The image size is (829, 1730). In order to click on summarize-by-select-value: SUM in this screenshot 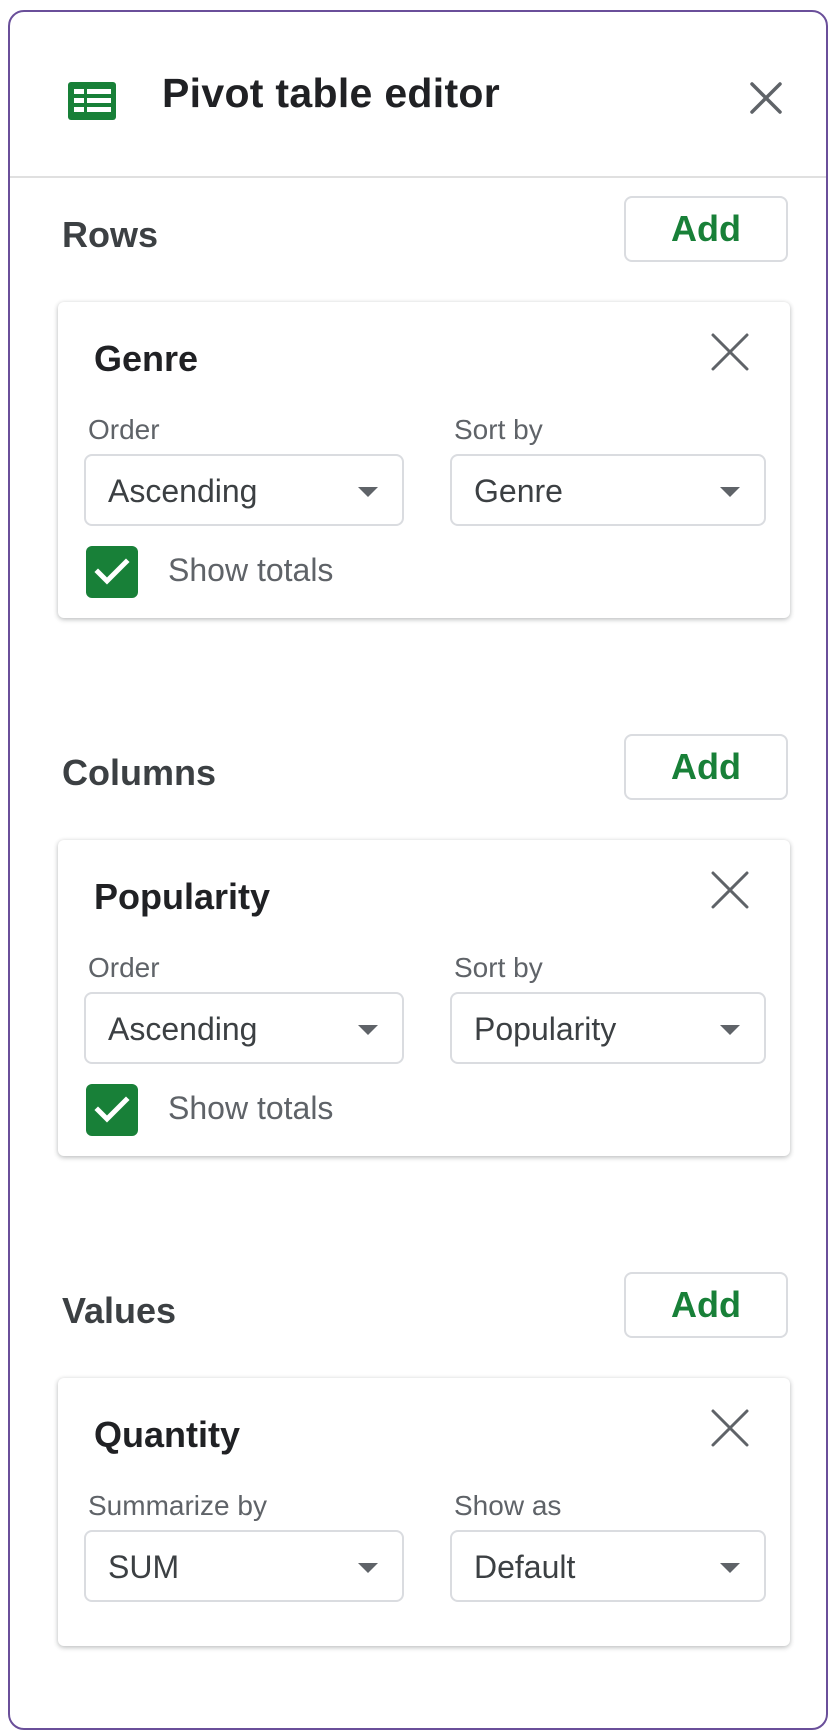, I will do `click(144, 1567)`.